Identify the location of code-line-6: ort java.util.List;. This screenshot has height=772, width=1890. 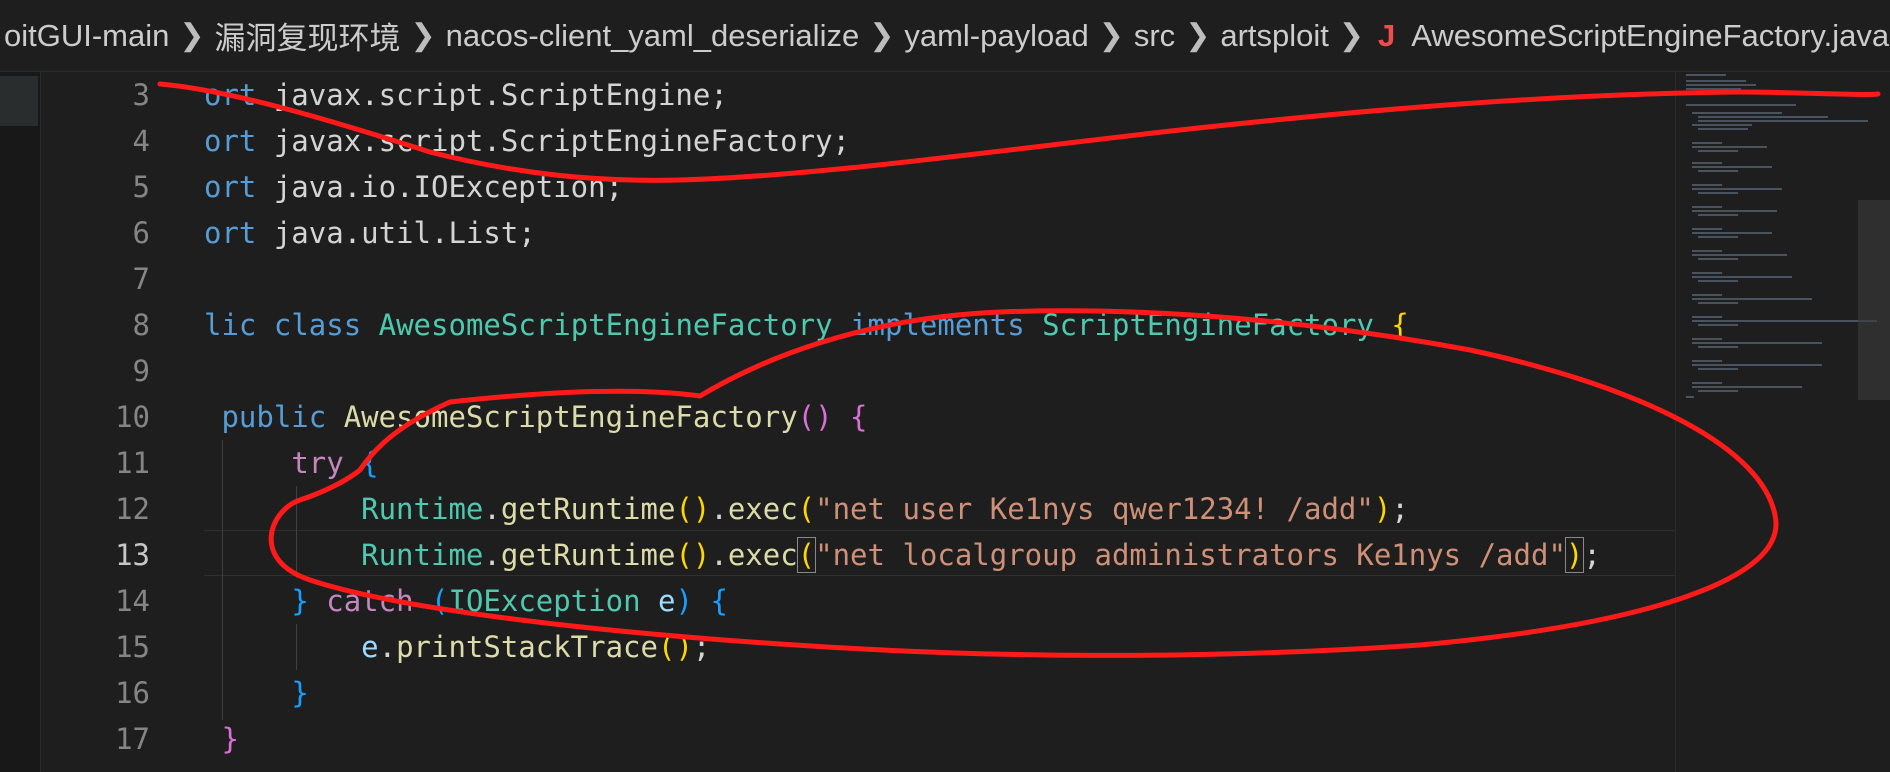
(370, 233).